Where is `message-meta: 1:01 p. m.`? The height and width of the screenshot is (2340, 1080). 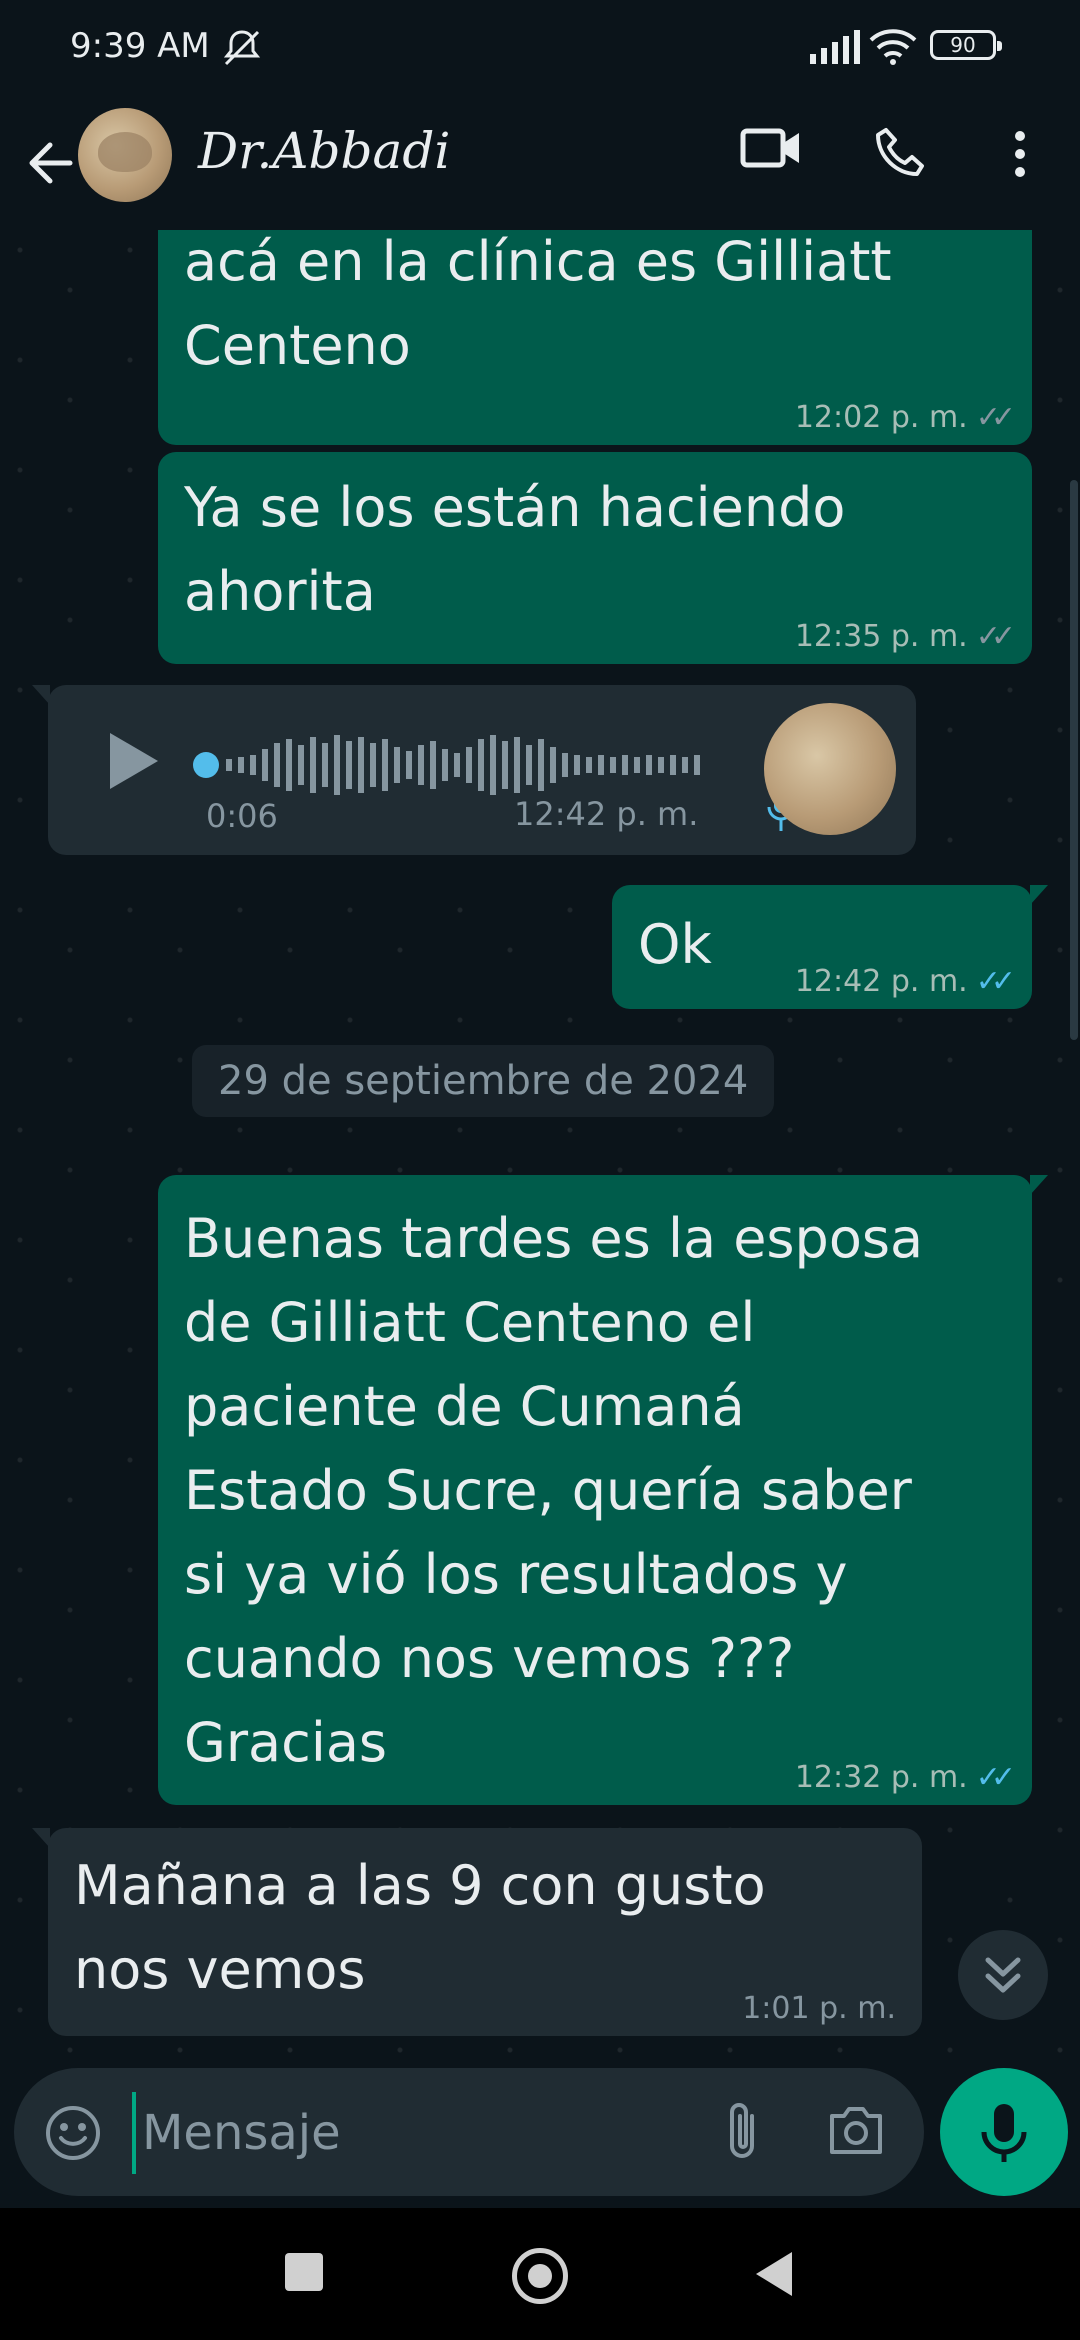 message-meta: 1:01 p. m. is located at coordinates (819, 2008).